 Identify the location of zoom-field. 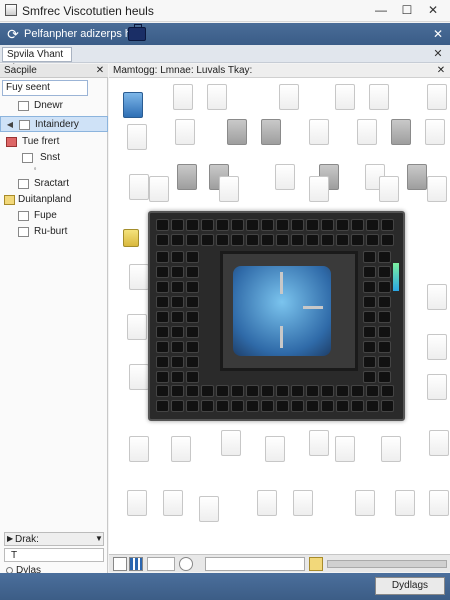
(161, 564).